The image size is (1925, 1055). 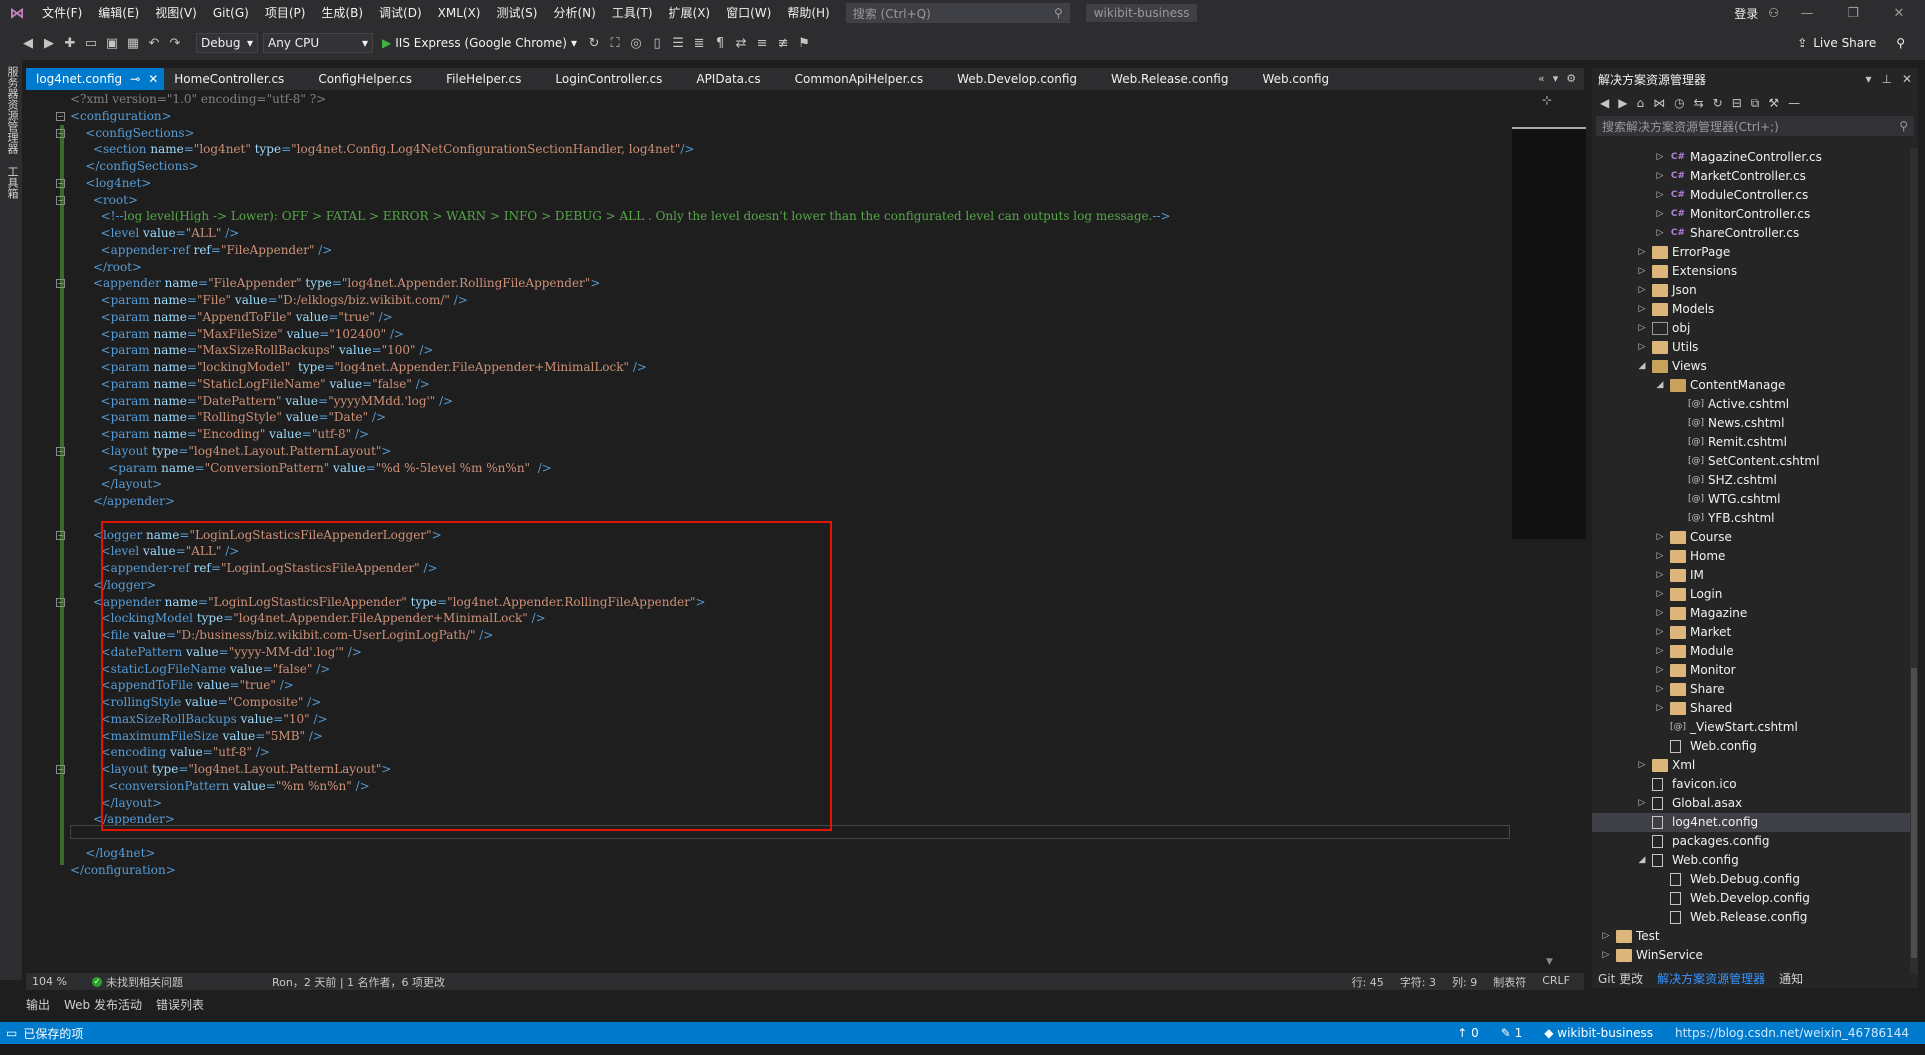 I want to click on tab-notifications: 通知, so click(x=1791, y=979).